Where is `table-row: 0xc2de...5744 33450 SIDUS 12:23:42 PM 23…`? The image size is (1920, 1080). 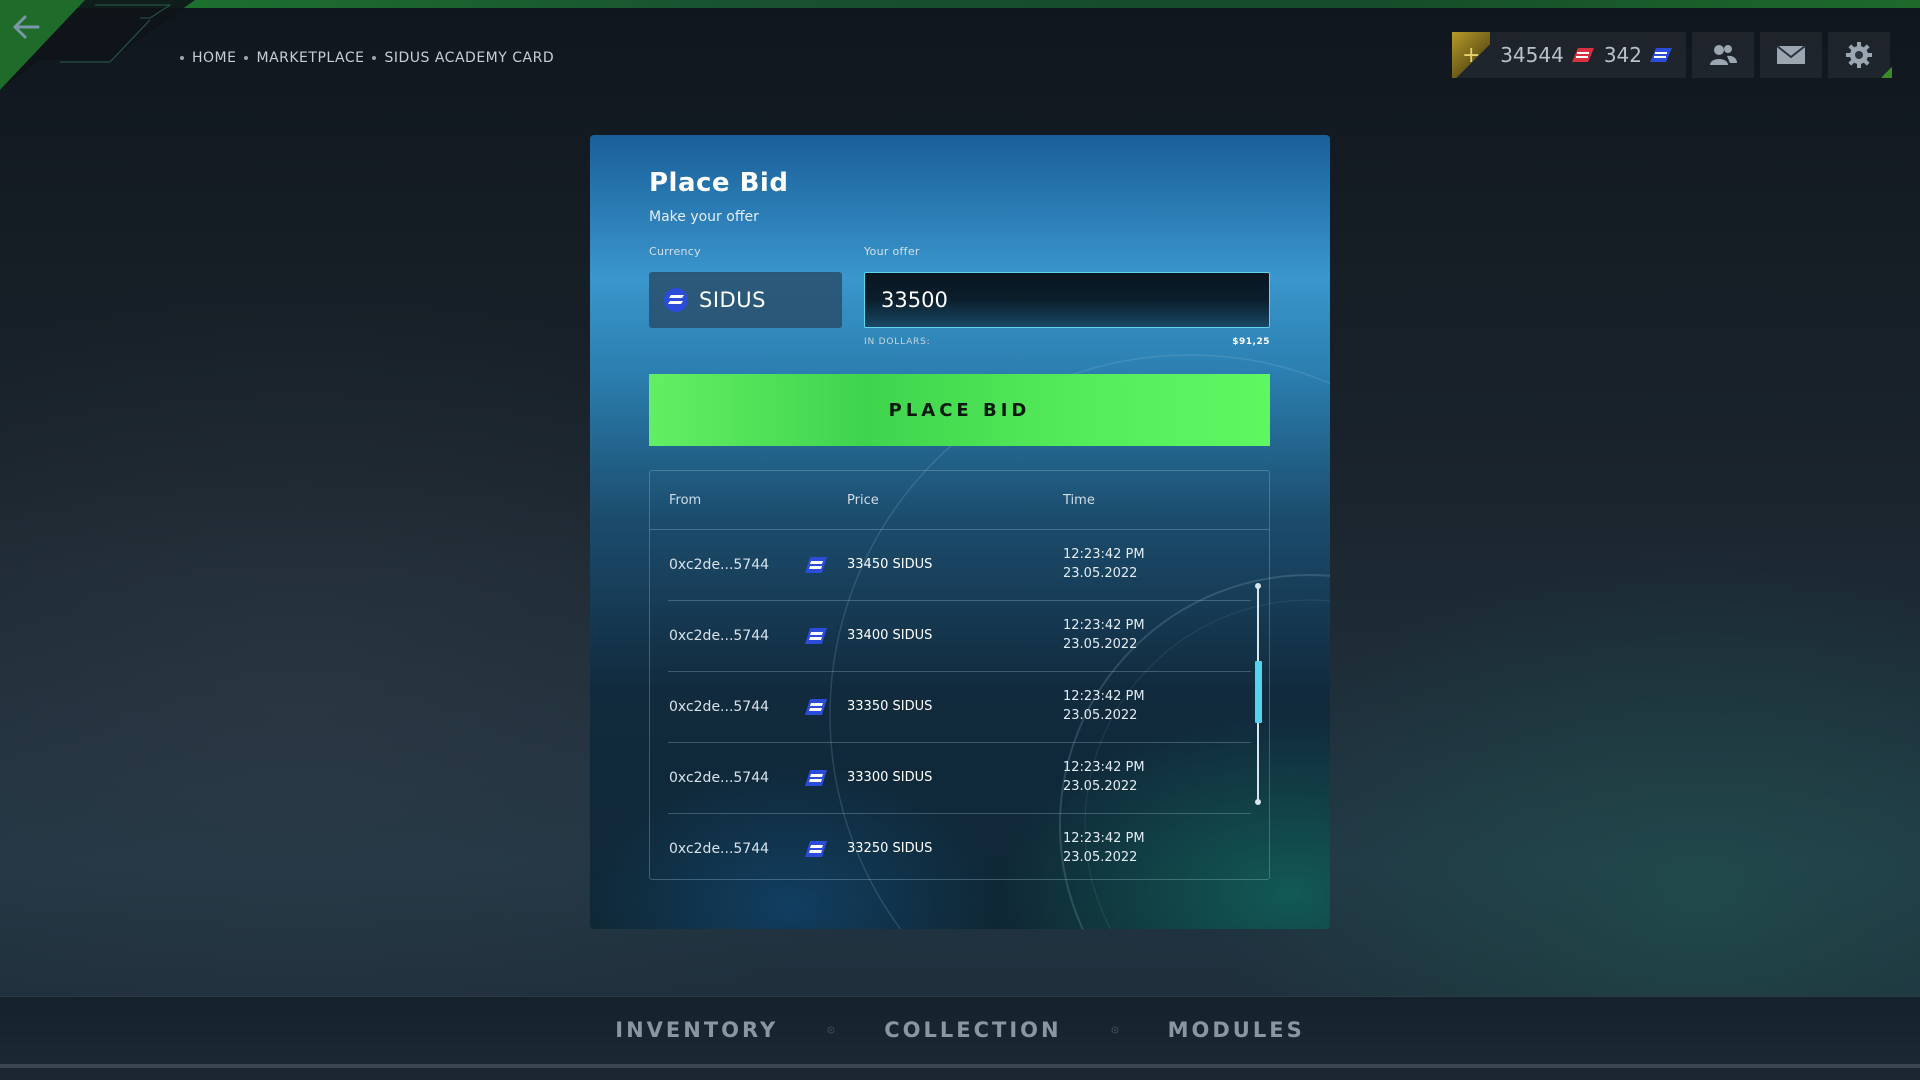 table-row: 0xc2de...5744 33450 SIDUS 12:23:42 PM 23… is located at coordinates (959, 565).